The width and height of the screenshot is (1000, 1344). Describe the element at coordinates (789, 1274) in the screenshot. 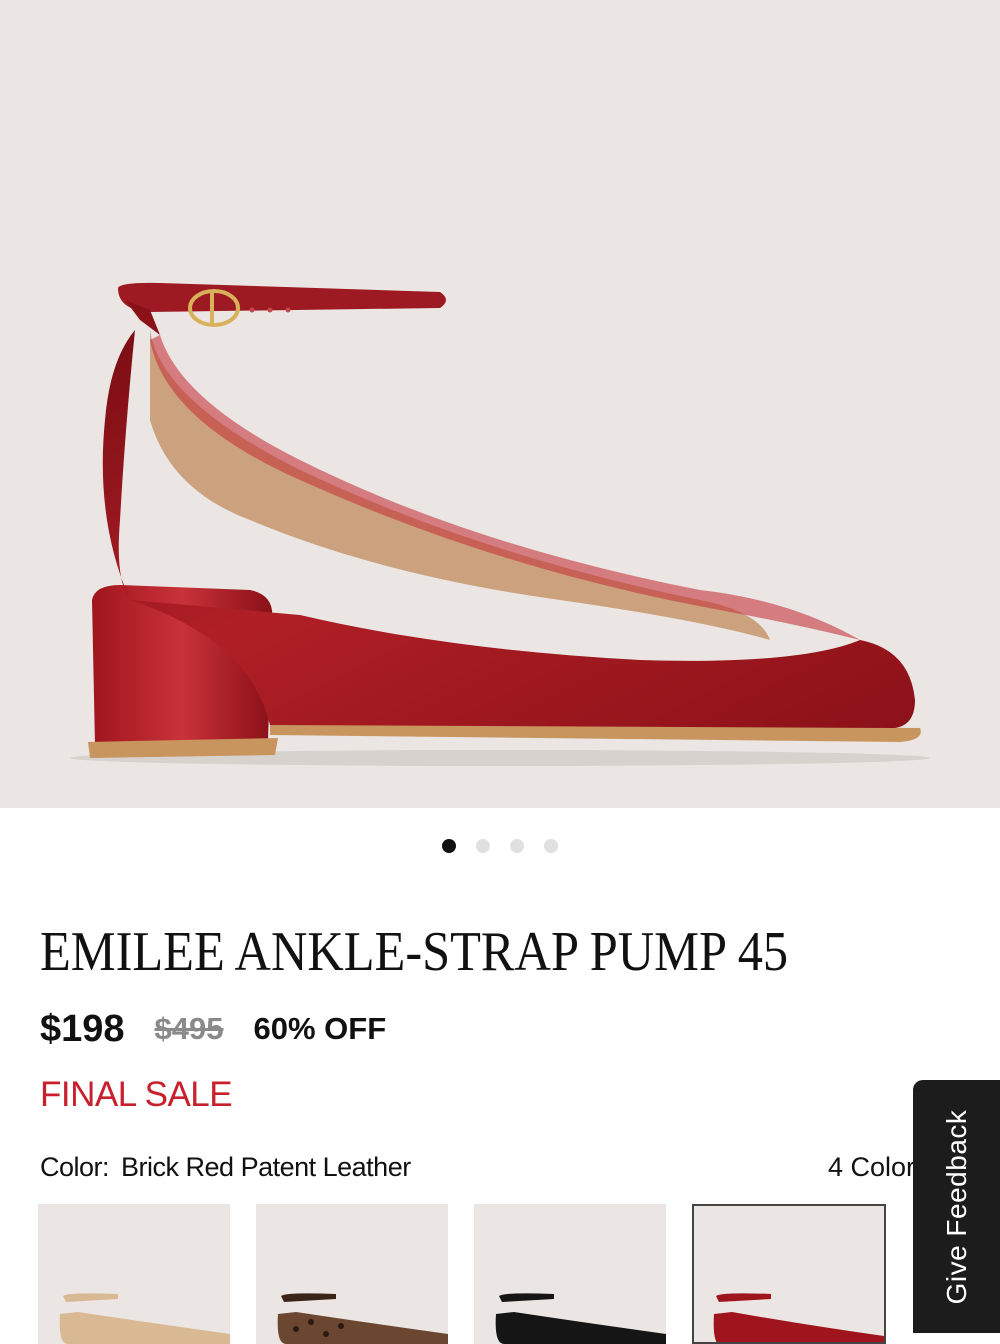

I see `swatch-brick-red` at that location.